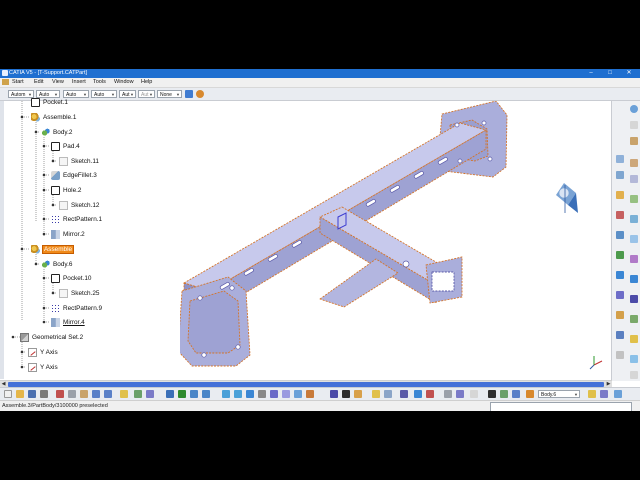 This screenshot has height=480, width=640. I want to click on power-input-field, so click(561, 406).